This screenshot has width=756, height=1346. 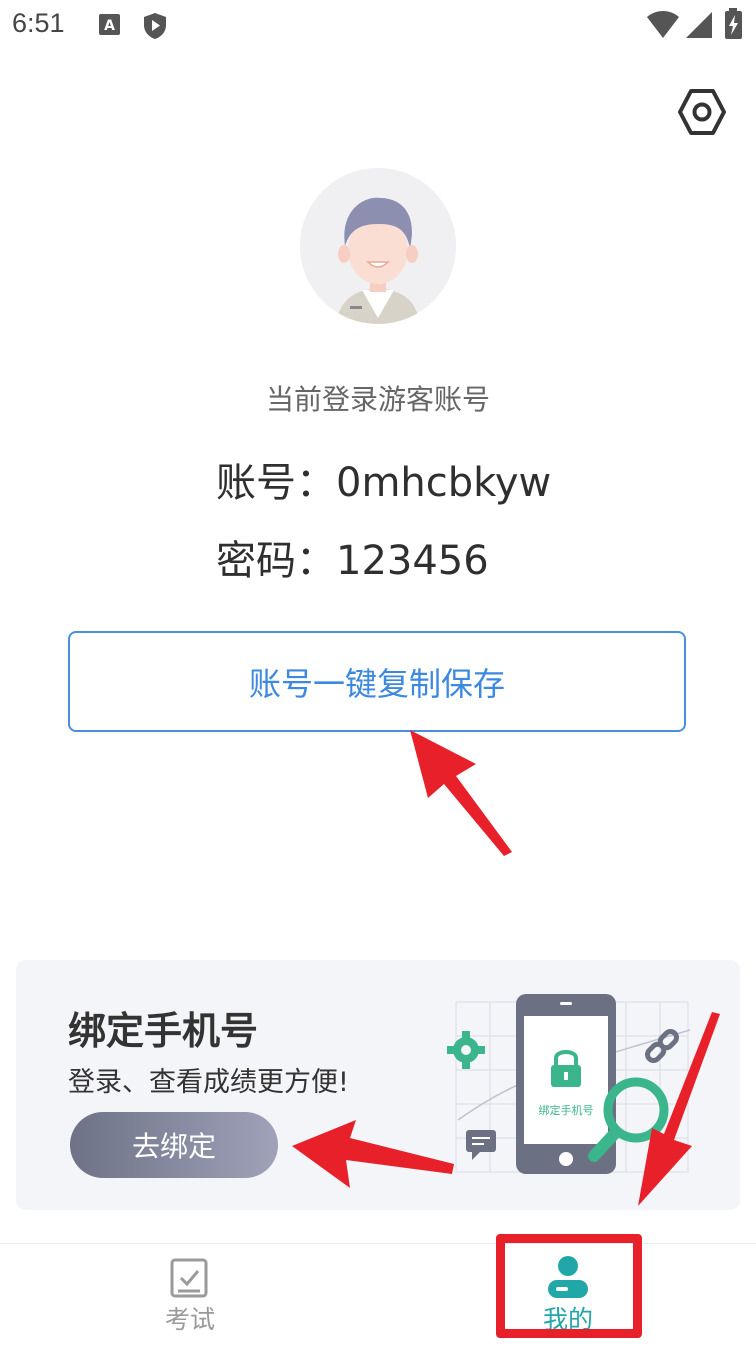 I want to click on tab-mine-label: 我的, so click(x=567, y=1319).